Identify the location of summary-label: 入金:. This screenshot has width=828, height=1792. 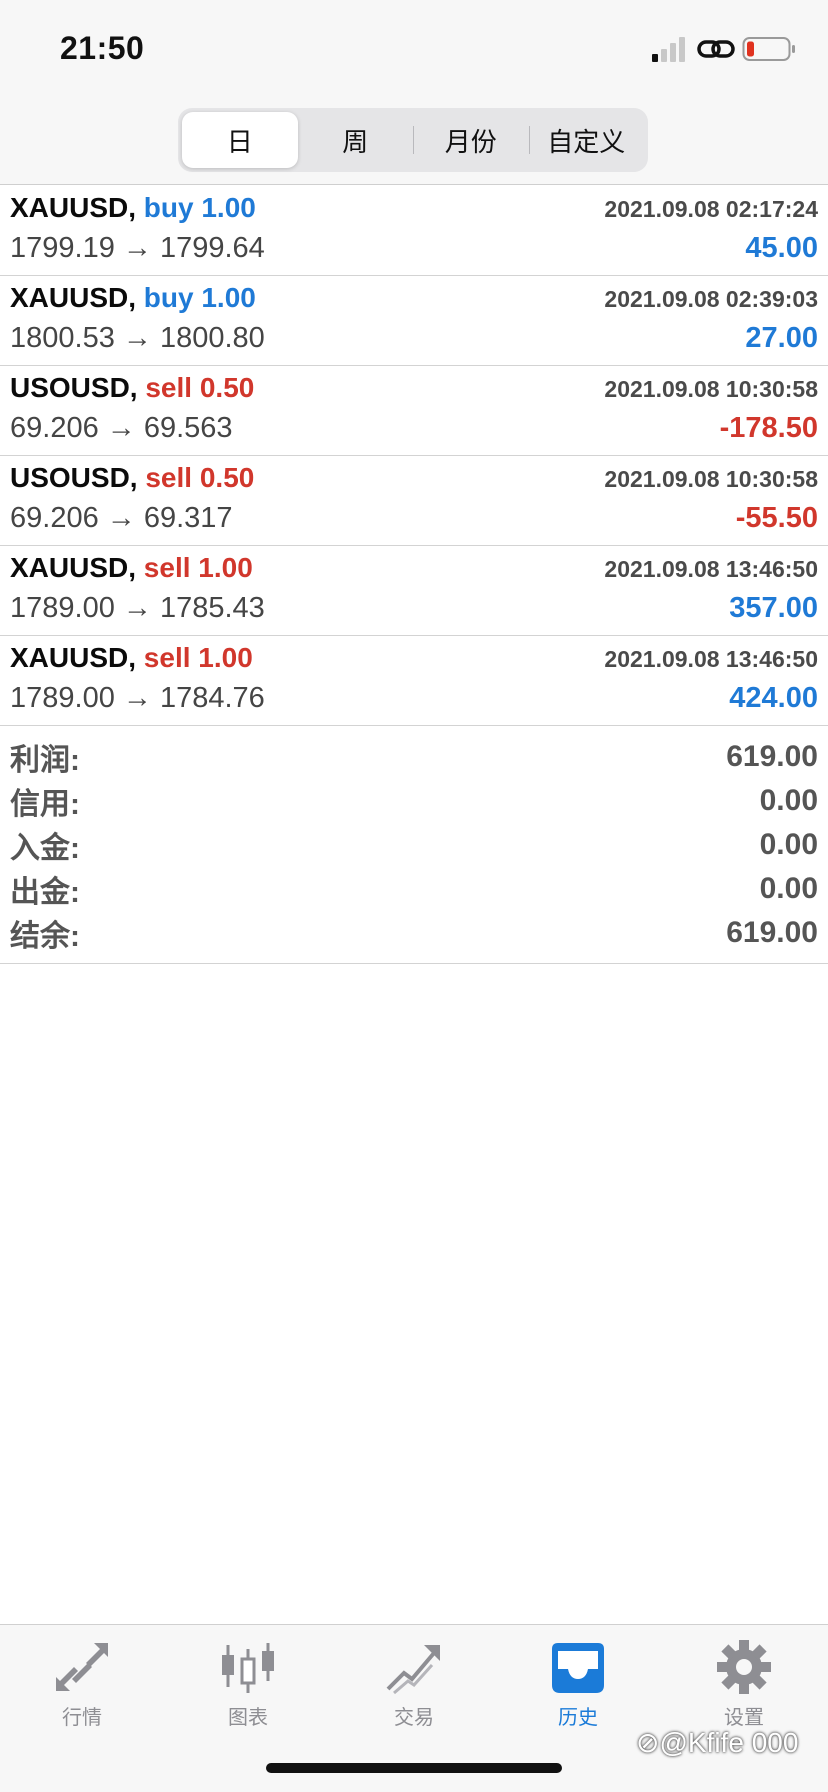
(45, 848).